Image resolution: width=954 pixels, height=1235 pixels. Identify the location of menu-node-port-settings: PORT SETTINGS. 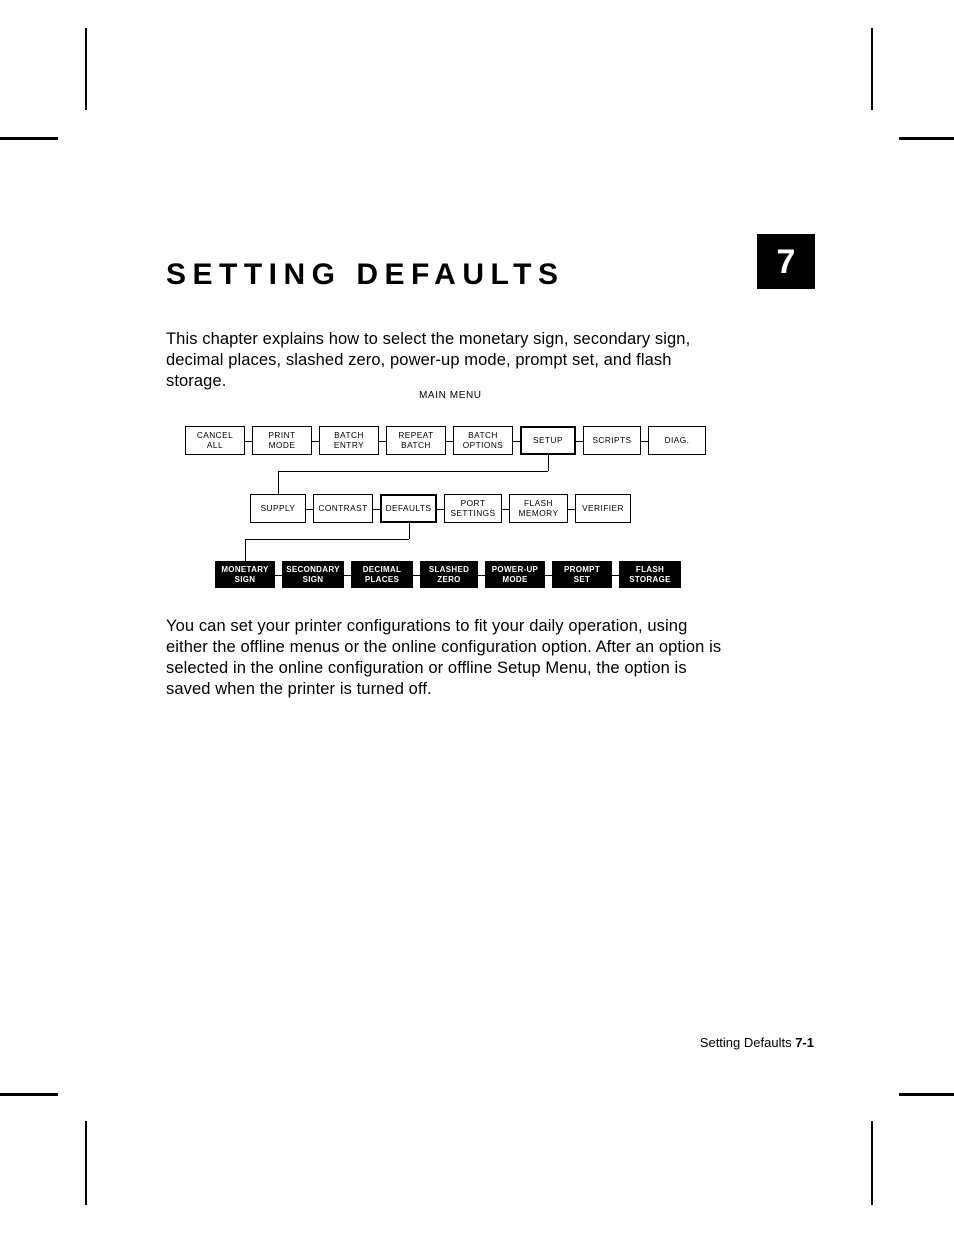
(473, 508).